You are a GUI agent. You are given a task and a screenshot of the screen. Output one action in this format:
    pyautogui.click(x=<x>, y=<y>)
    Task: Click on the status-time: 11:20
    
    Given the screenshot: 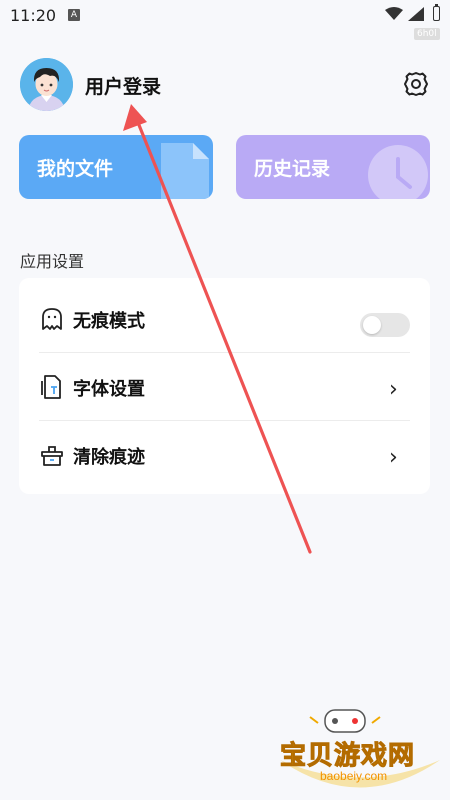 What is the action you would take?
    pyautogui.click(x=33, y=15)
    